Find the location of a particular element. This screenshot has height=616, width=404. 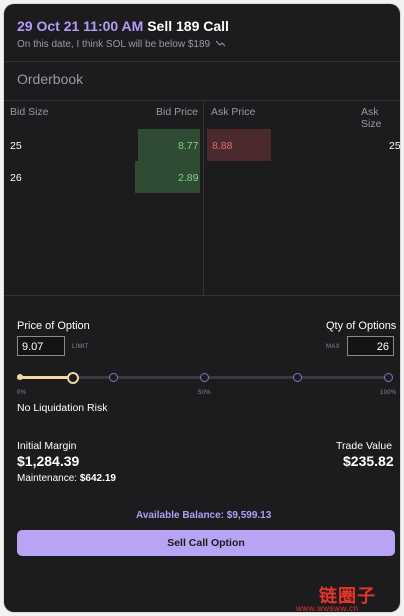

liquidation-risk-text: No Liquidation Risk is located at coordinates (62, 408).